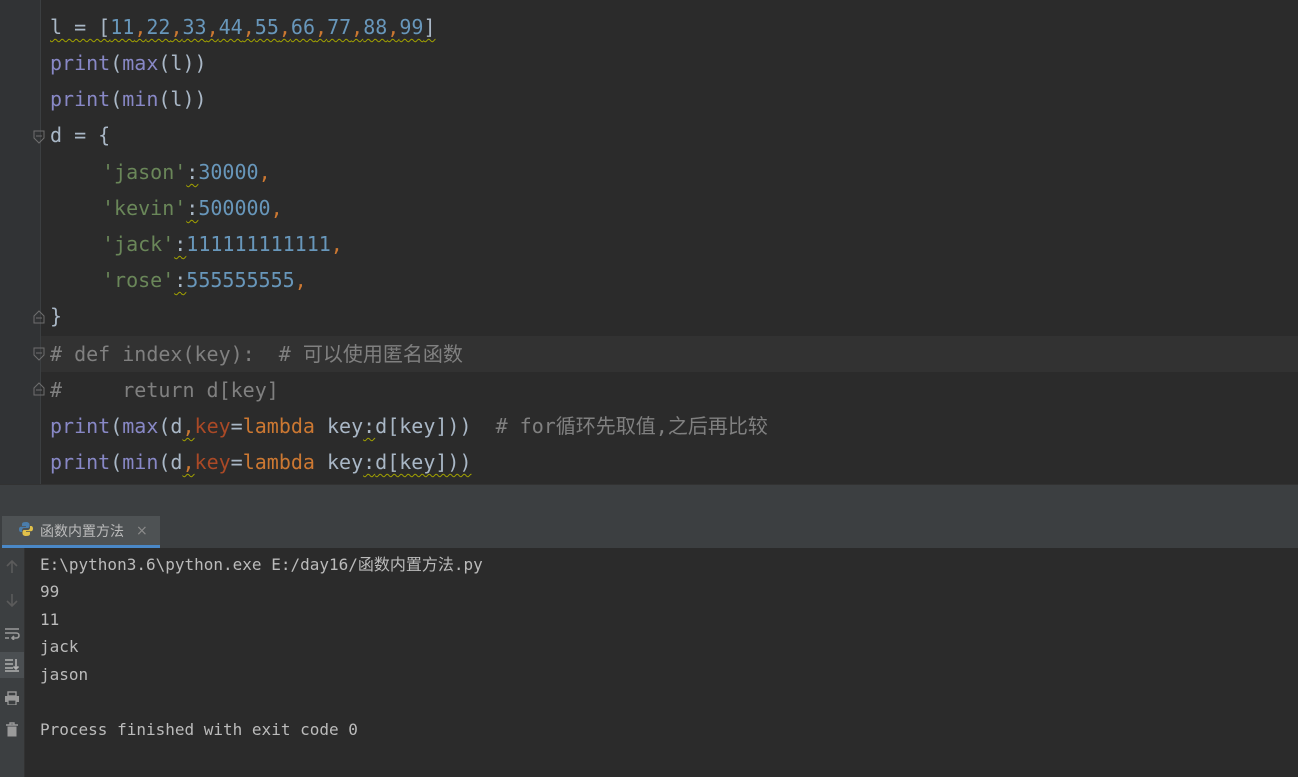 The width and height of the screenshot is (1298, 777). What do you see at coordinates (138, 280) in the screenshot?
I see `code-token: 'rose'` at bounding box center [138, 280].